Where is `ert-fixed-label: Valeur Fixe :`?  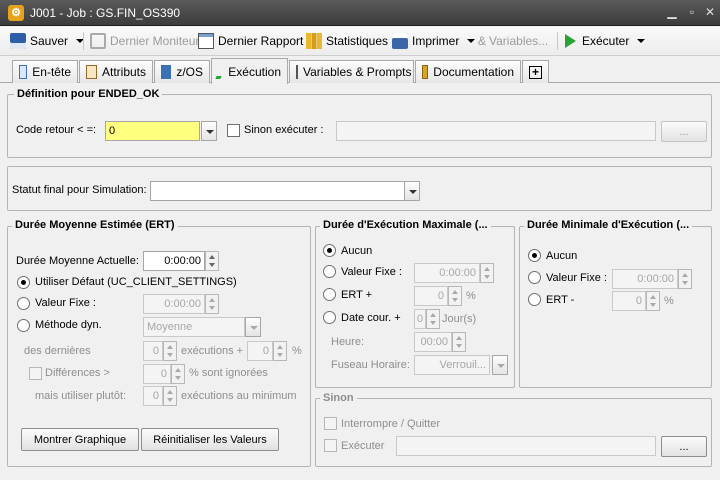
ert-fixed-label: Valeur Fixe : is located at coordinates (65, 303).